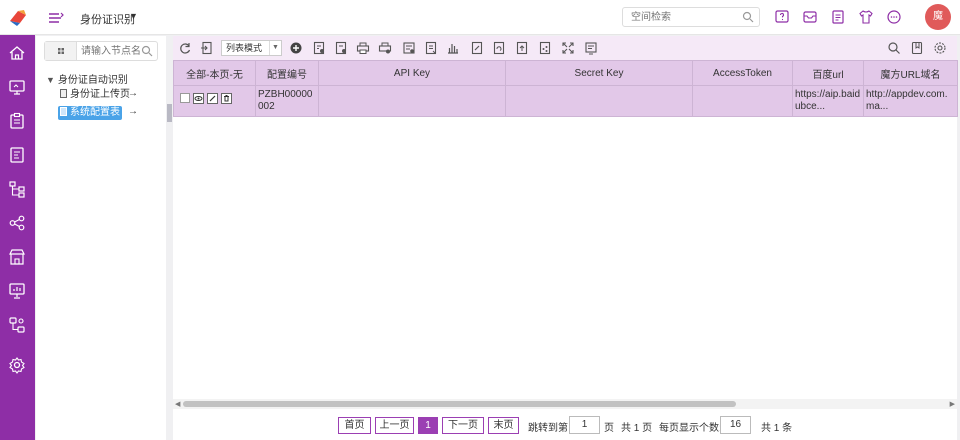  Describe the element at coordinates (545, 48) in the screenshot. I see `share-doc-icon` at that location.